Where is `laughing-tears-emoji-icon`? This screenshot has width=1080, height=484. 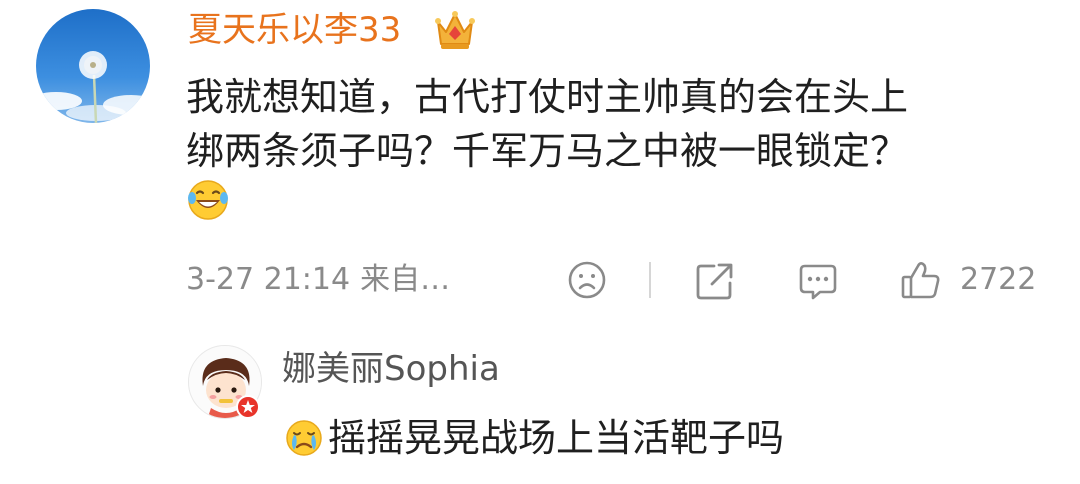 laughing-tears-emoji-icon is located at coordinates (208, 200).